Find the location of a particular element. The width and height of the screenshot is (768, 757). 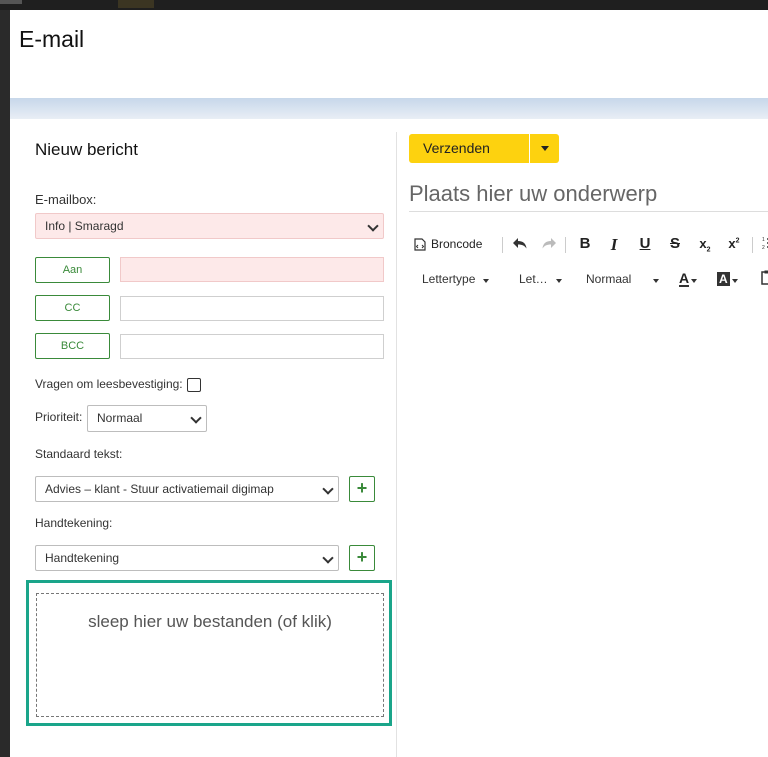

to-button: Aan is located at coordinates (72, 270).